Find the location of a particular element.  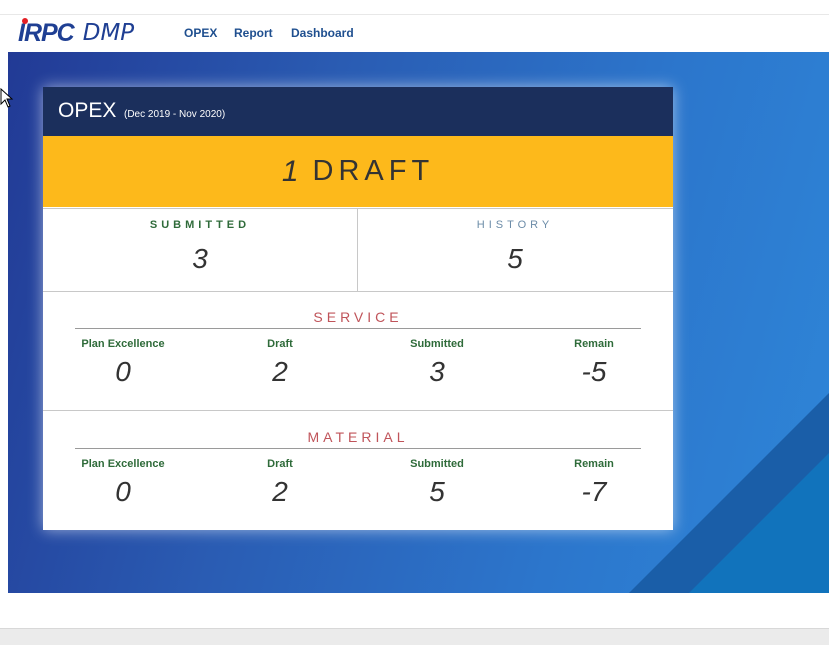

status-row: SUBMITTED 3 HISTORY 5 is located at coordinates (358, 250).